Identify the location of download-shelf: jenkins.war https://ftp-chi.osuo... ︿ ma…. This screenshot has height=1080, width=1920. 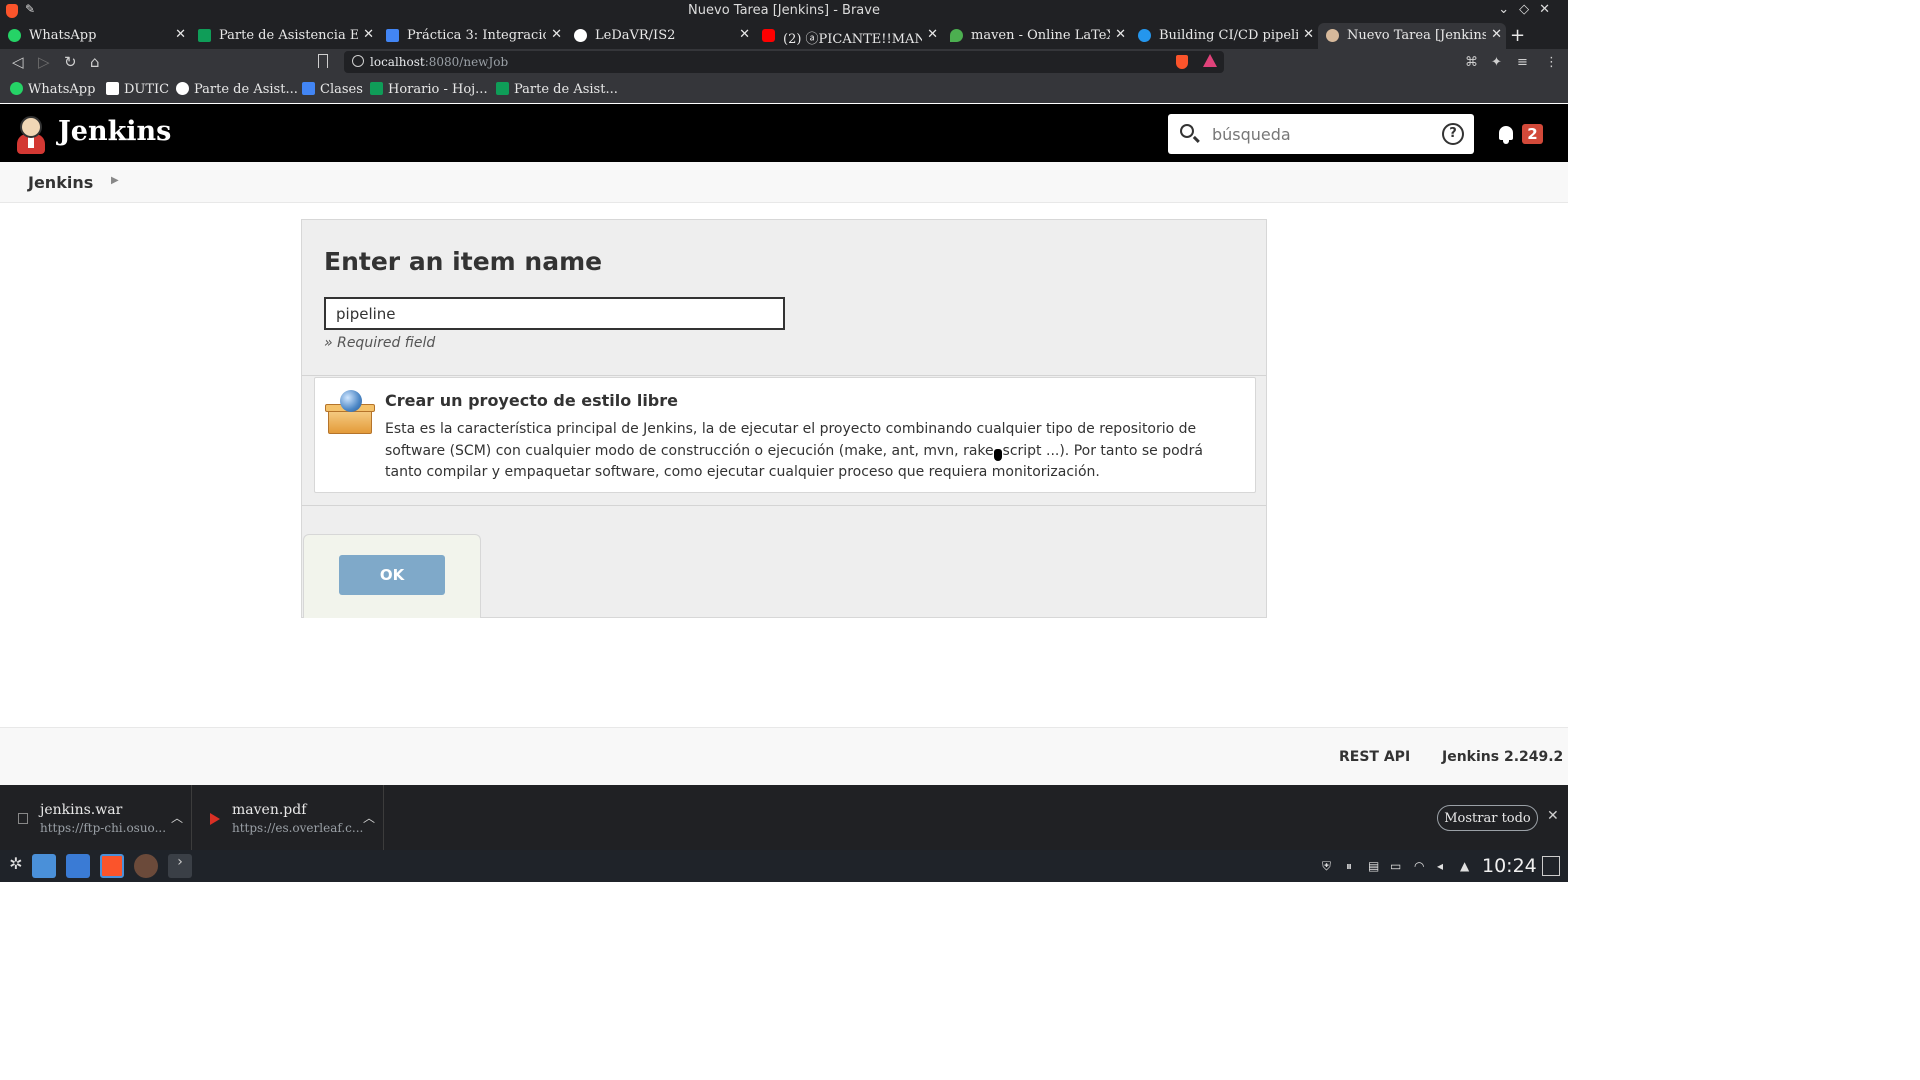
(784, 817).